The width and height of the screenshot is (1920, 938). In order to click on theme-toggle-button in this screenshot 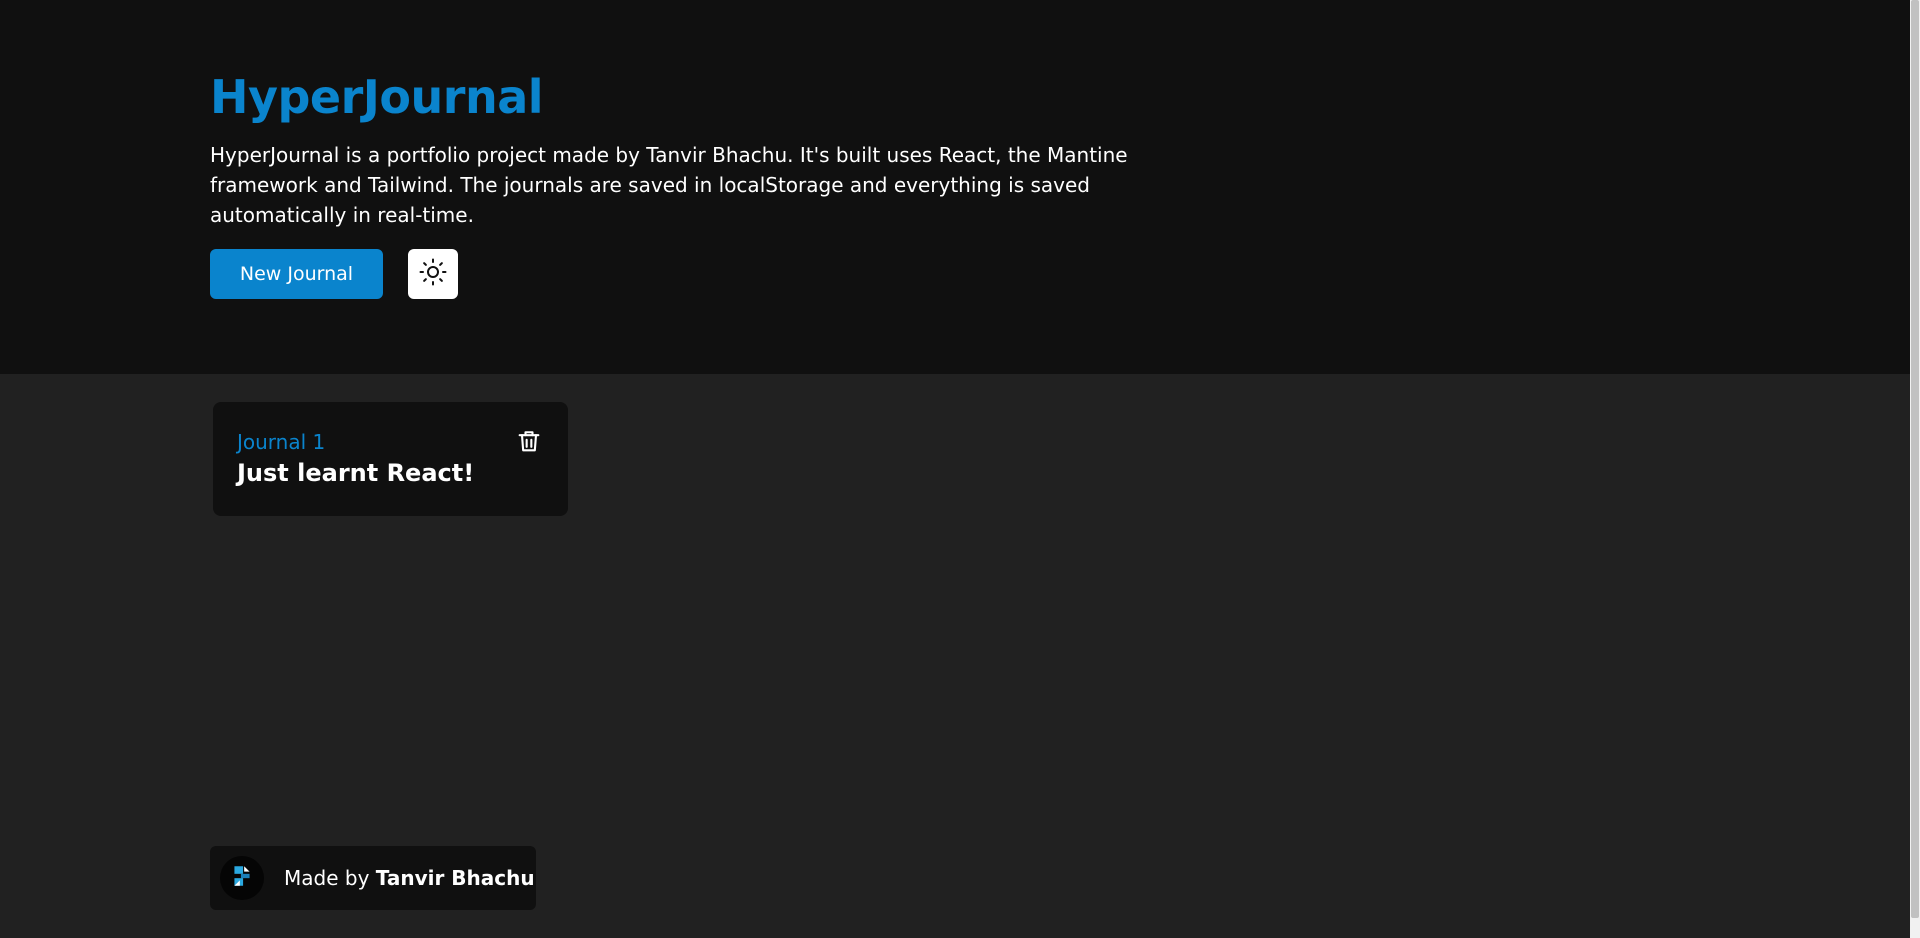, I will do `click(433, 274)`.